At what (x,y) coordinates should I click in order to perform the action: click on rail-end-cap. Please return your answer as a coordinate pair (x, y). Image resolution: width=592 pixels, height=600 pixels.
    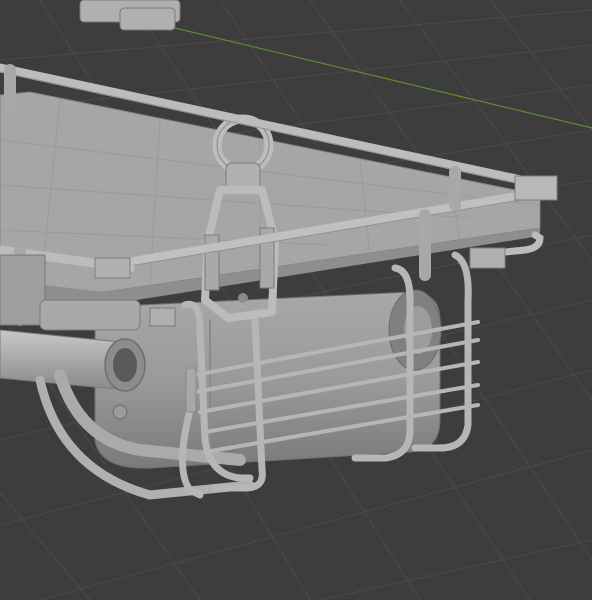
    Looking at the image, I should click on (536, 188).